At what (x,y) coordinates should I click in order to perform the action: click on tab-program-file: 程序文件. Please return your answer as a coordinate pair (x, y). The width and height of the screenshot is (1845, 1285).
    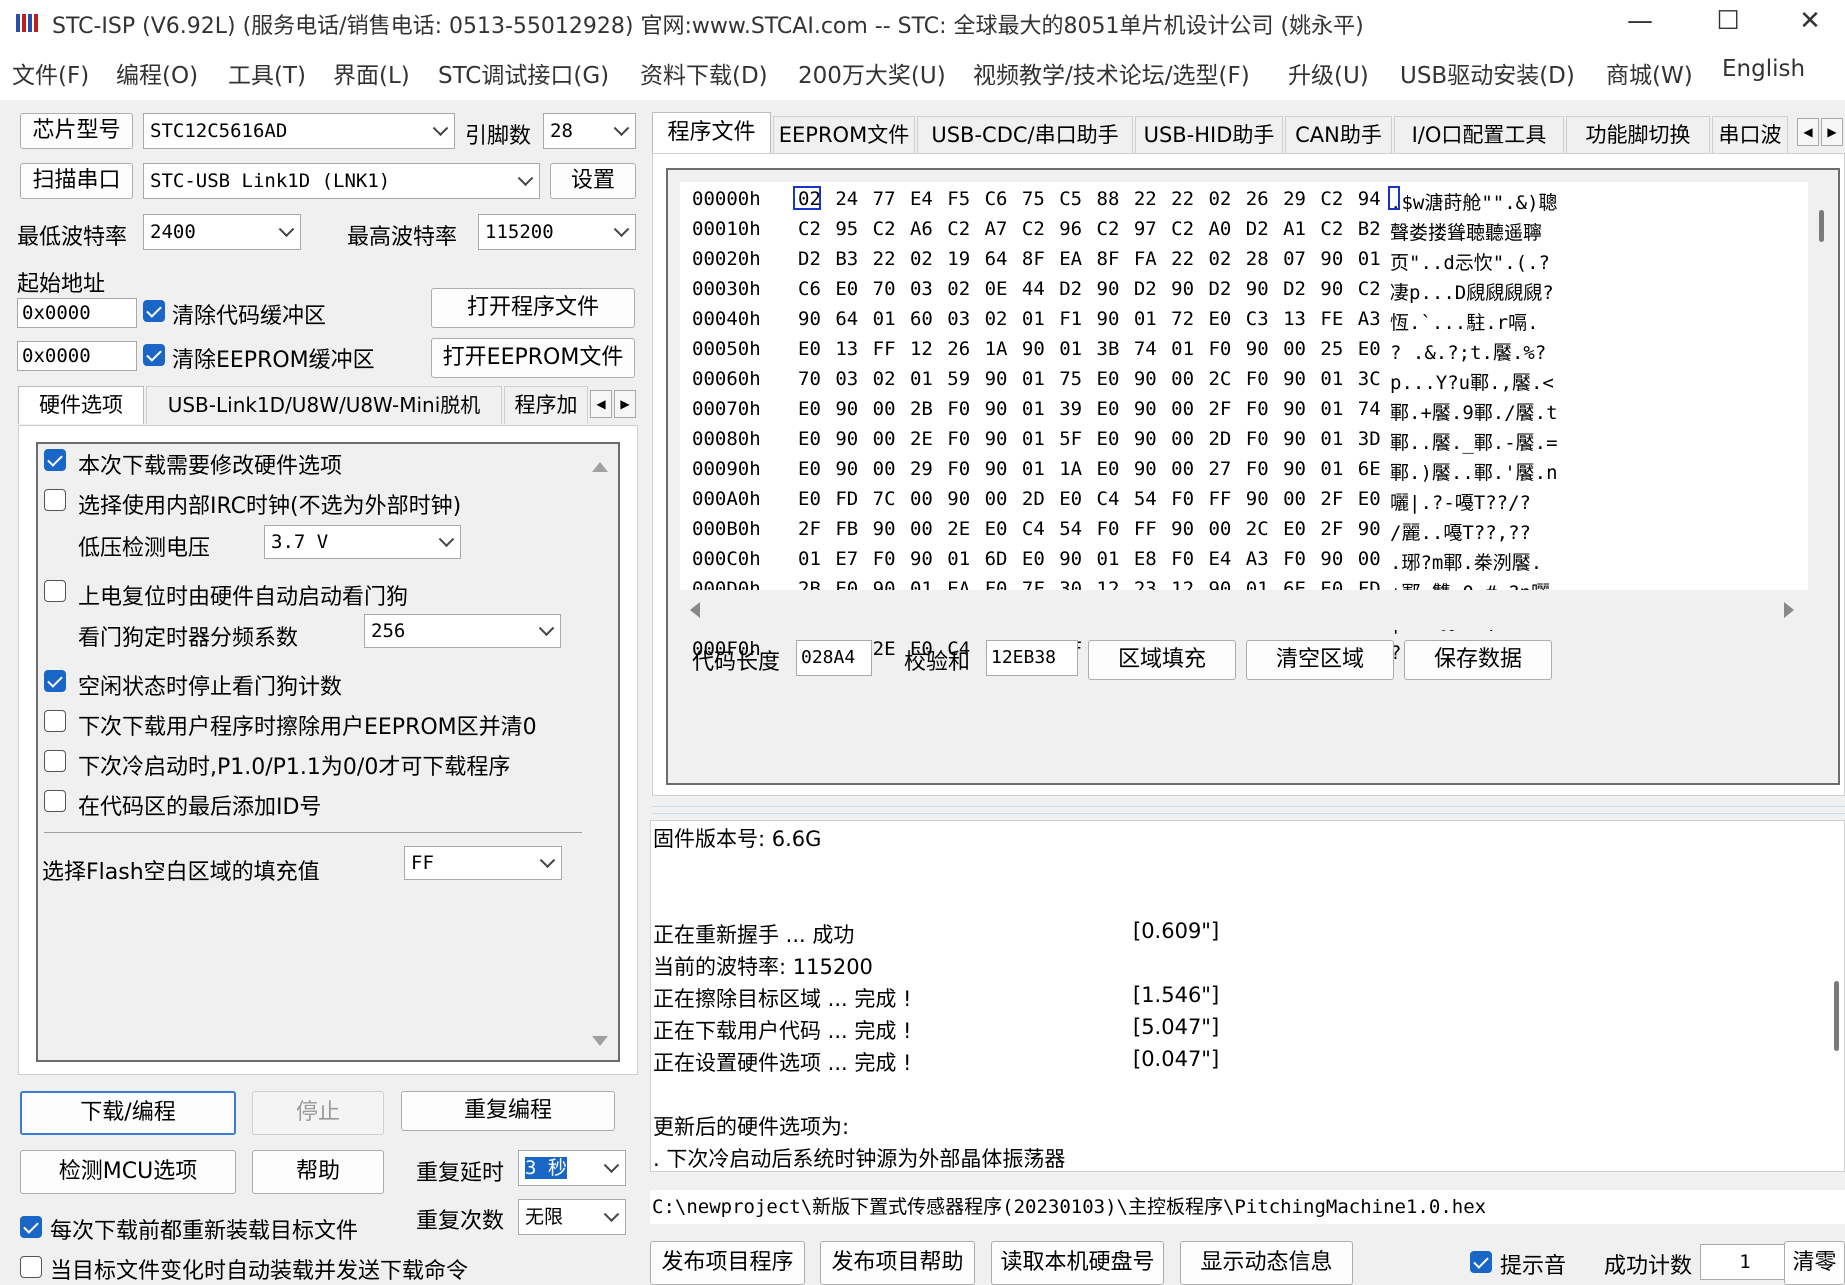
    Looking at the image, I should click on (711, 133).